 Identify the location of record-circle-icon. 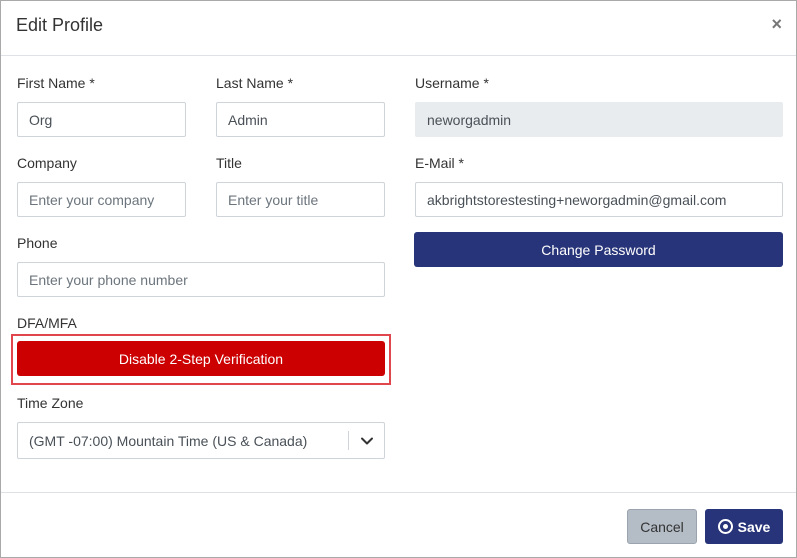
(725, 526).